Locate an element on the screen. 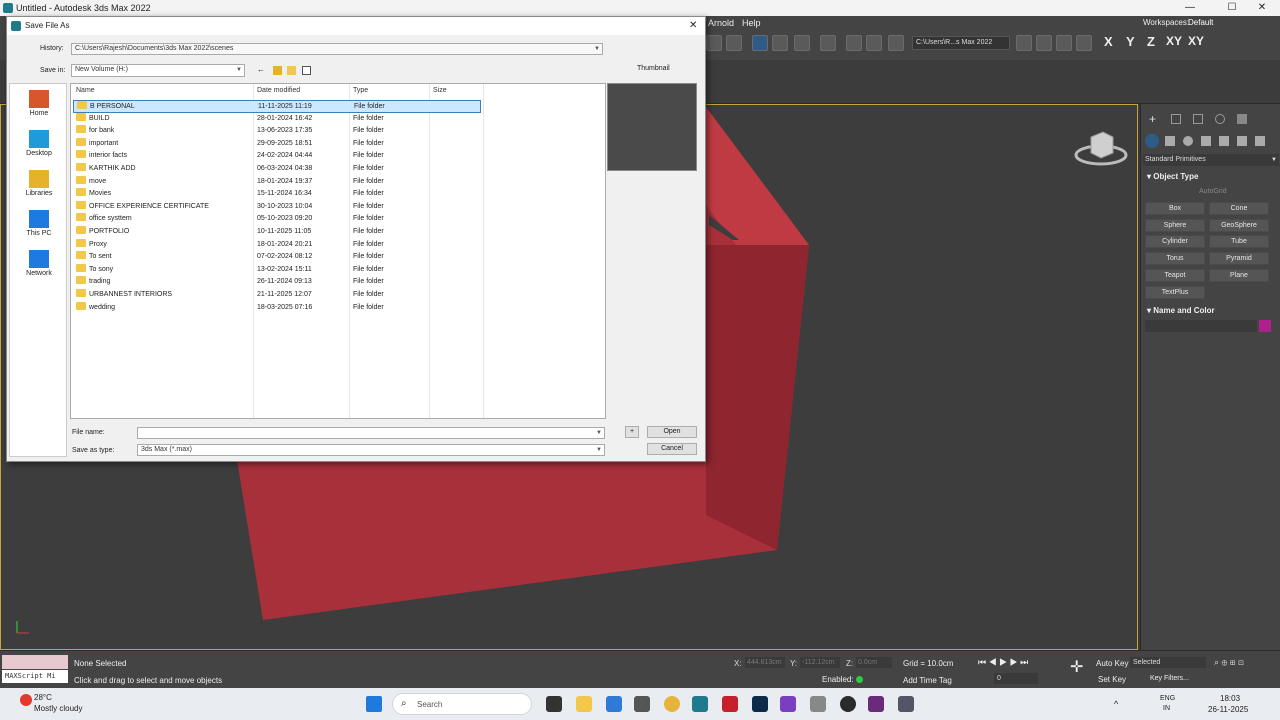 This screenshot has height=720, width=1280. file-row: Movies 15-11-2024 16:34 File folder is located at coordinates (277, 194).